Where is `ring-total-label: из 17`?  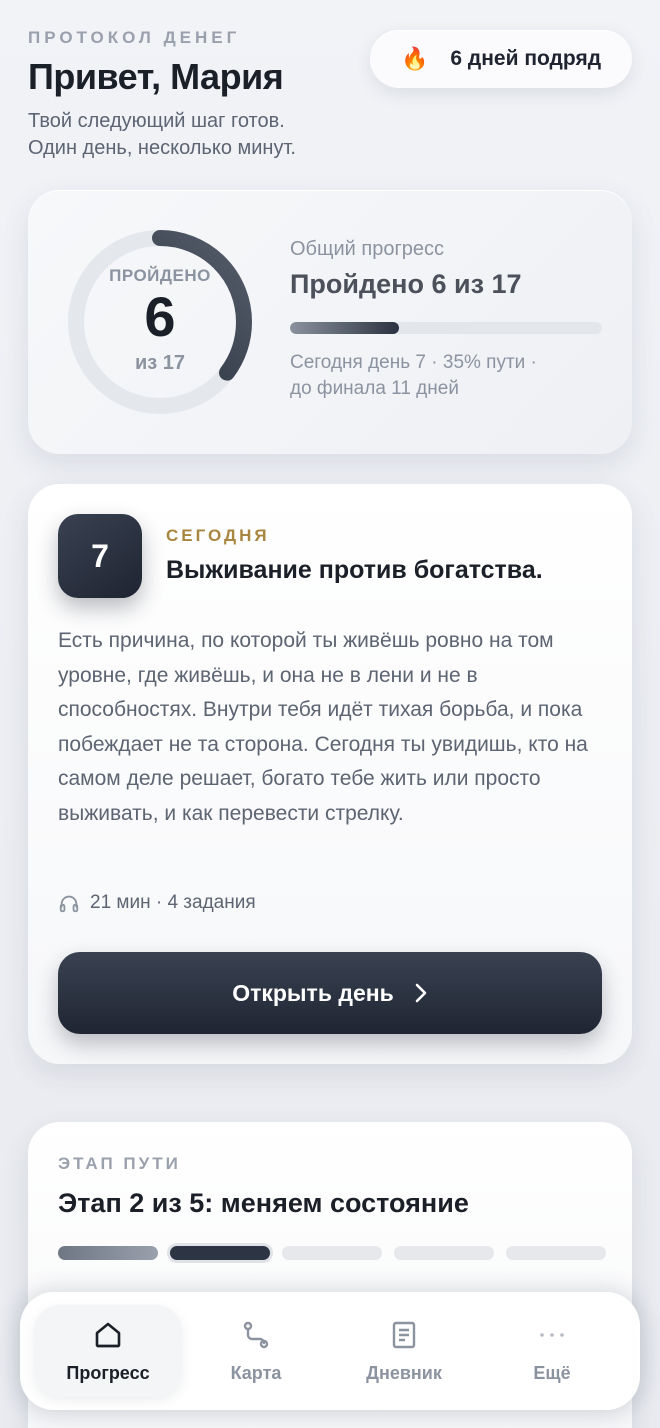
ring-total-label: из 17 is located at coordinates (160, 363).